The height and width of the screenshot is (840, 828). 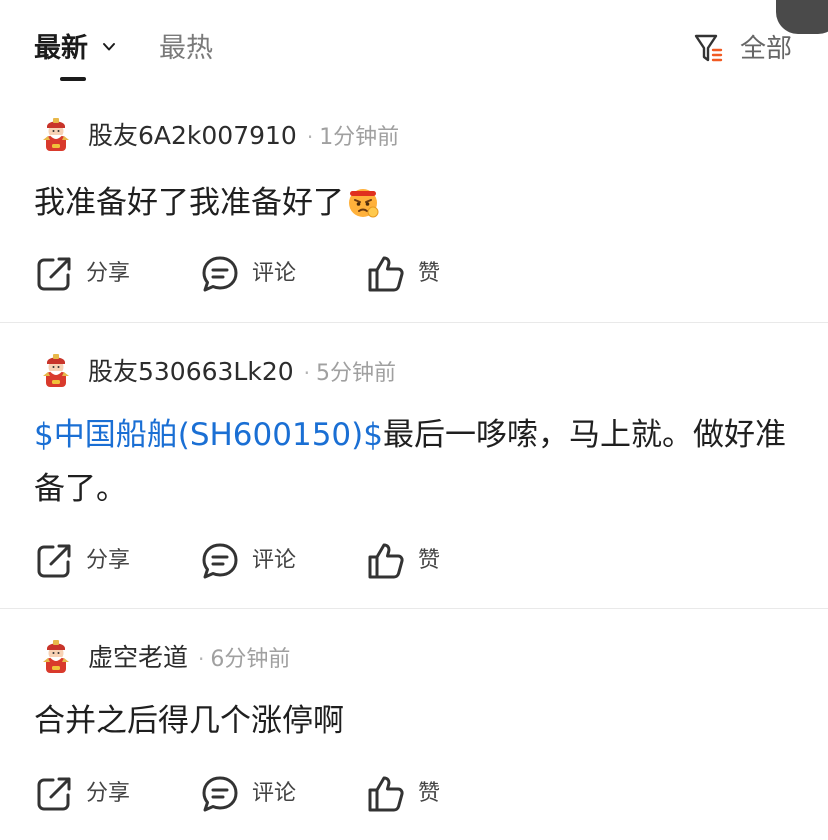 What do you see at coordinates (138, 657) in the screenshot?
I see `username: 虚空老道` at bounding box center [138, 657].